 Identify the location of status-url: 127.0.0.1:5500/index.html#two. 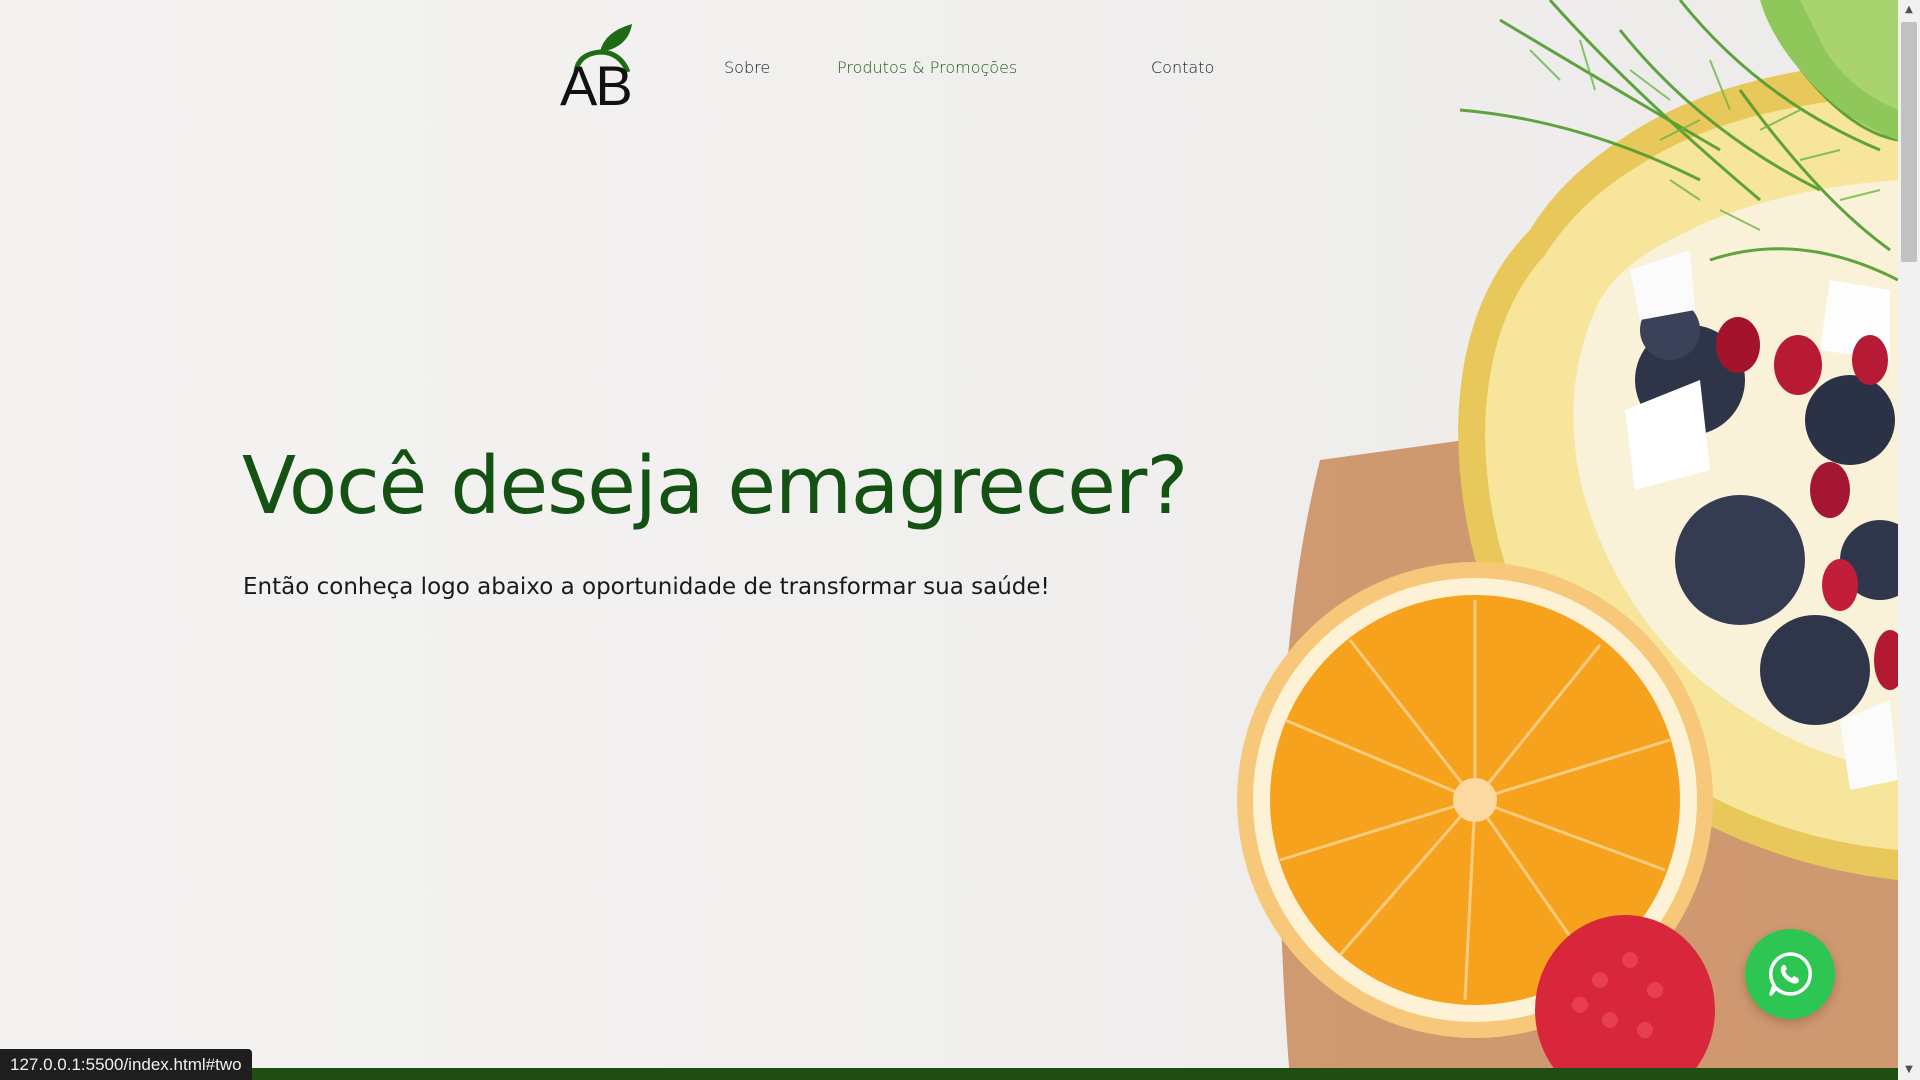
(126, 1064).